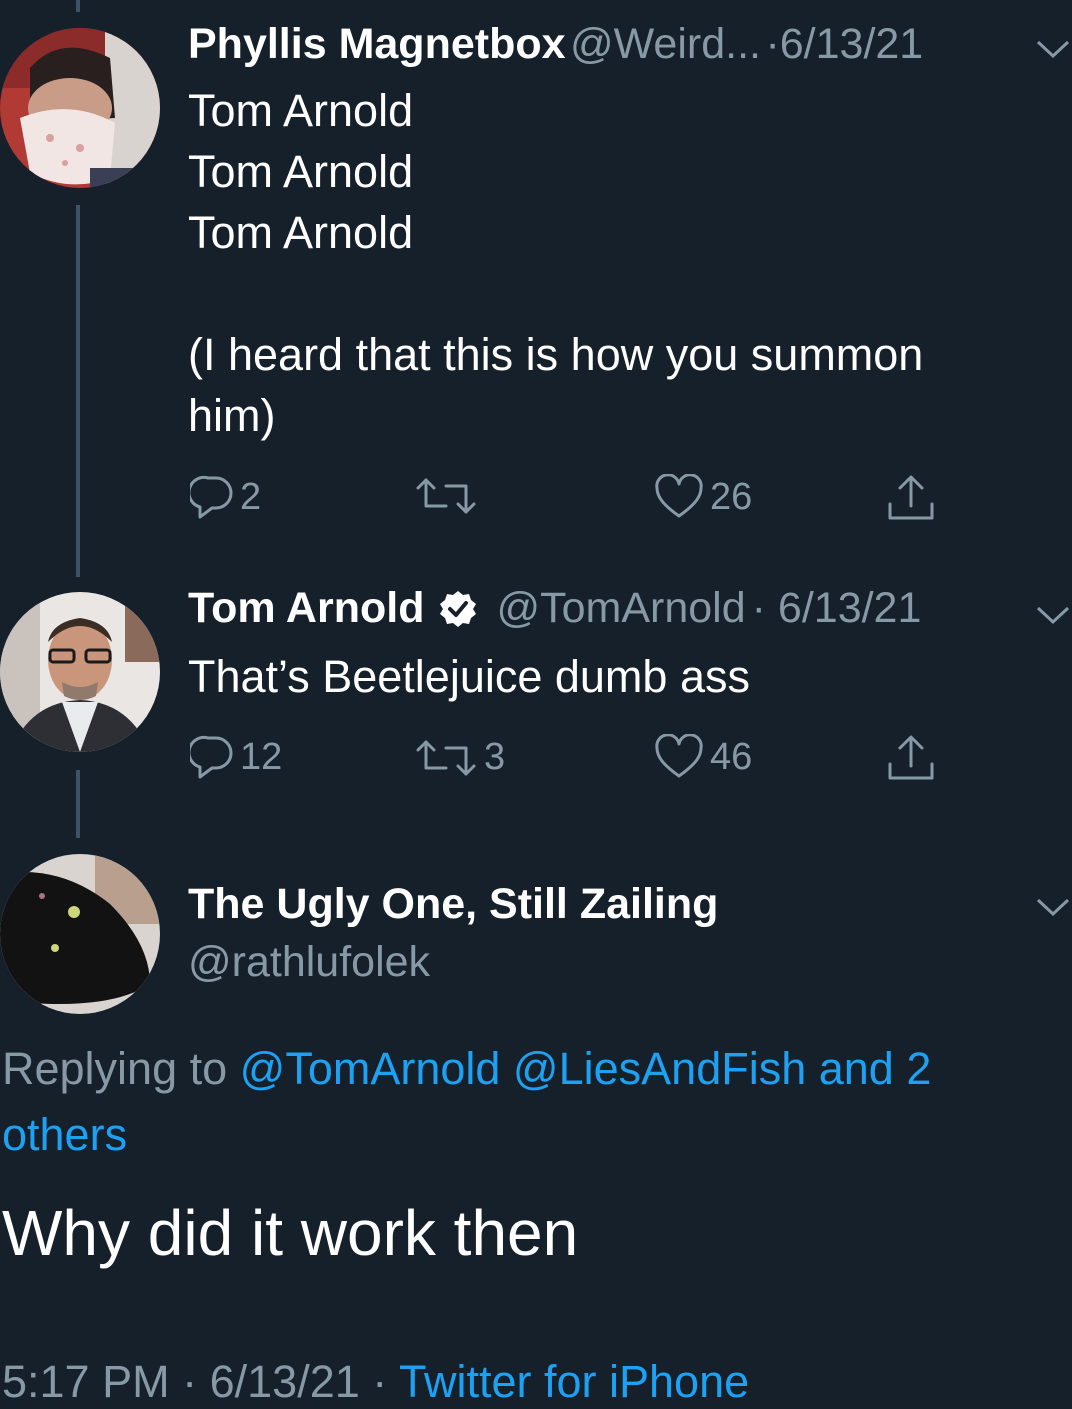 This screenshot has width=1072, height=1409. What do you see at coordinates (495, 757) in the screenshot?
I see `retweet-count: 3` at bounding box center [495, 757].